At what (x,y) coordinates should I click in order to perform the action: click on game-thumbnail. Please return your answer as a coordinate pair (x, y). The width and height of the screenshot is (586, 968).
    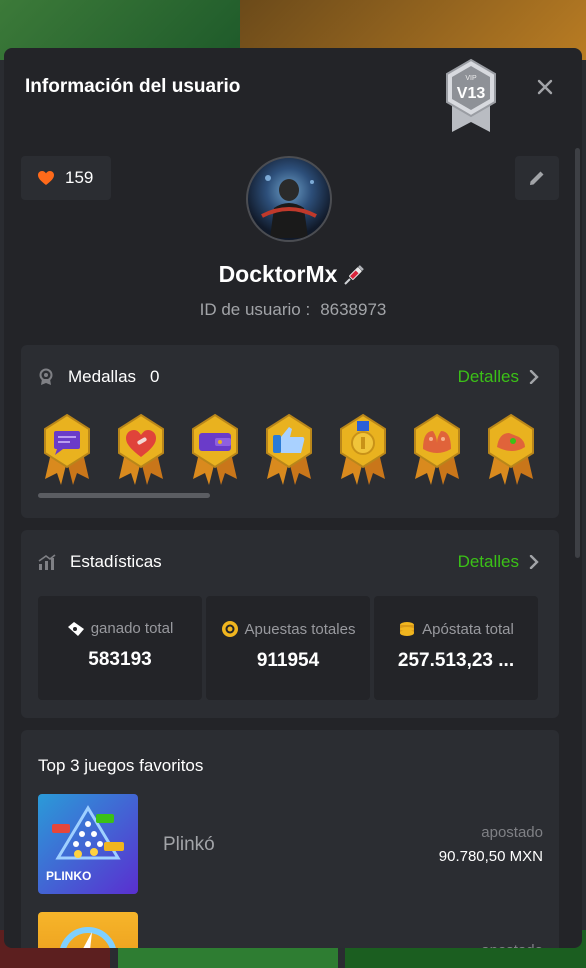
    Looking at the image, I should click on (88, 930).